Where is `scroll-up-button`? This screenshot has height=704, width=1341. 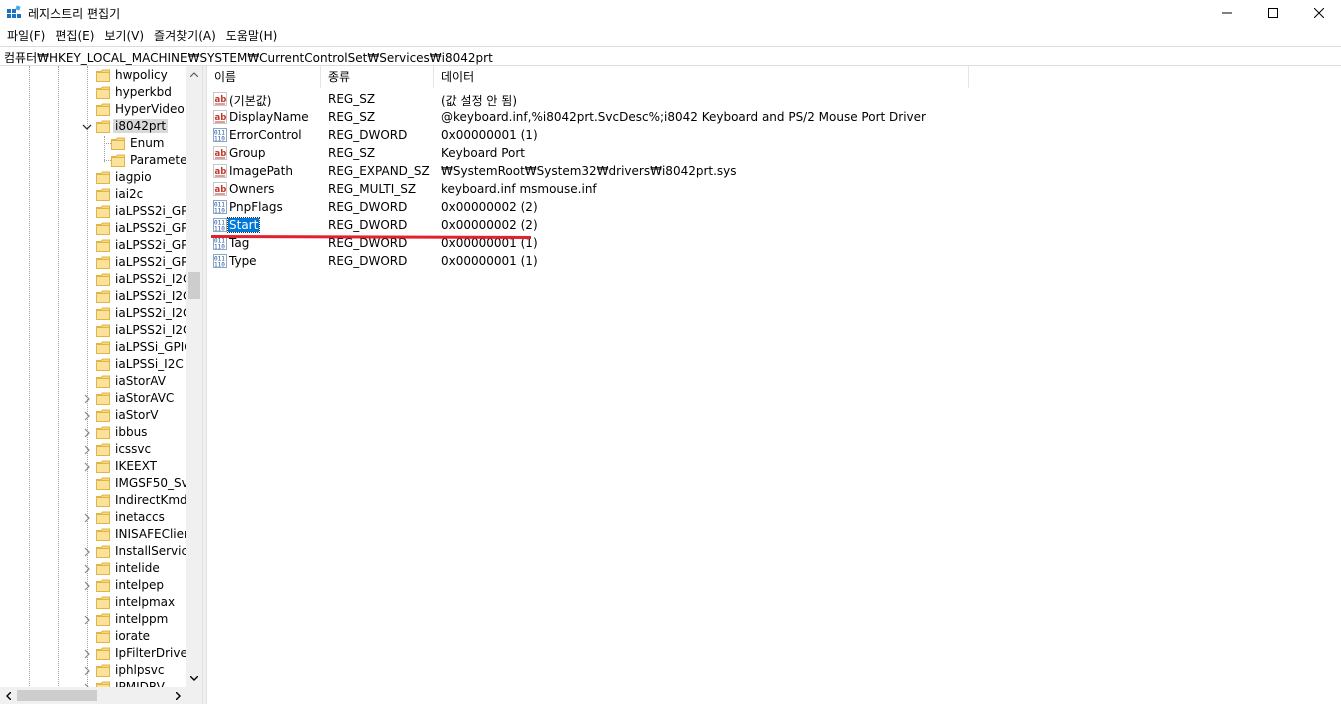
scroll-up-button is located at coordinates (194, 74).